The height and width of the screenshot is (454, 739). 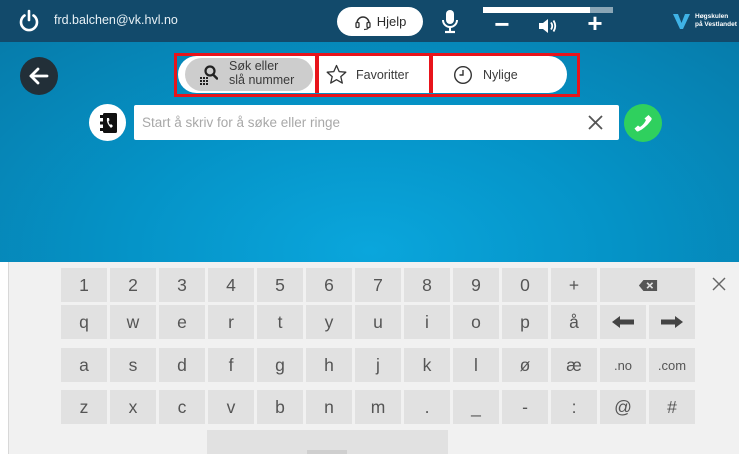 What do you see at coordinates (574, 407) in the screenshot?
I see `key: :` at bounding box center [574, 407].